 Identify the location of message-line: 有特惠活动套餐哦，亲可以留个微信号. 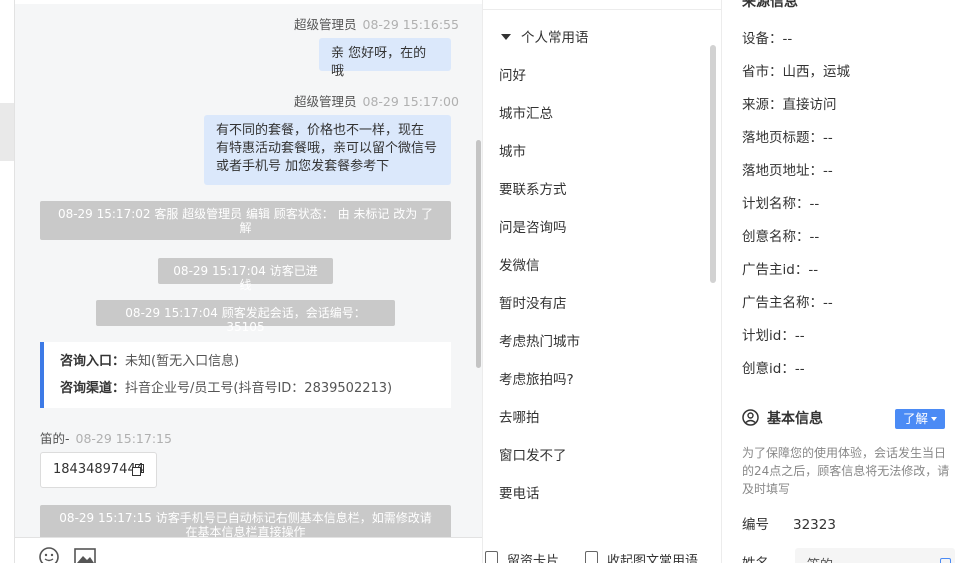
(327, 148).